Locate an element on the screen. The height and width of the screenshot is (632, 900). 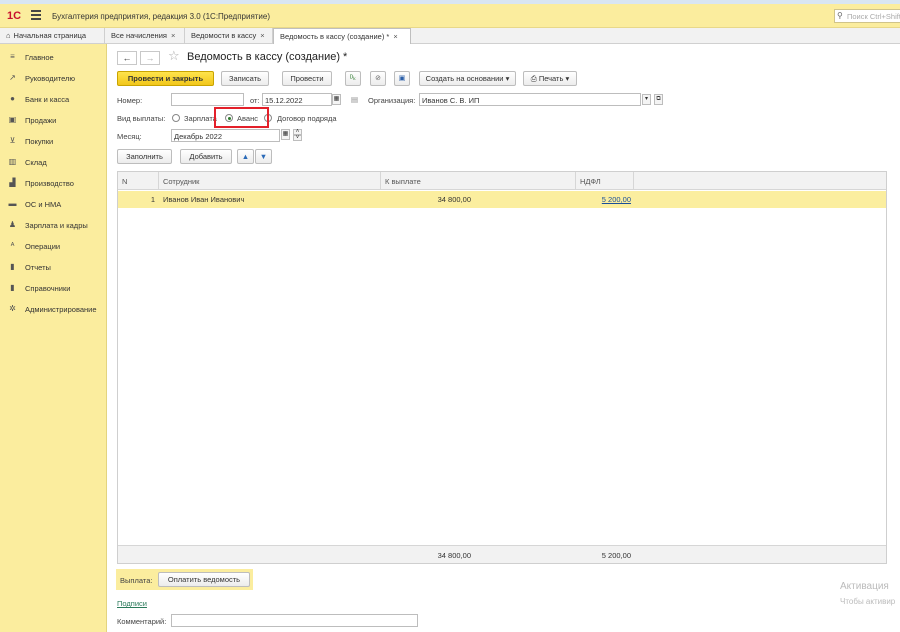
create-based-on-button: Создать на основании ▾ is located at coordinates (467, 78).